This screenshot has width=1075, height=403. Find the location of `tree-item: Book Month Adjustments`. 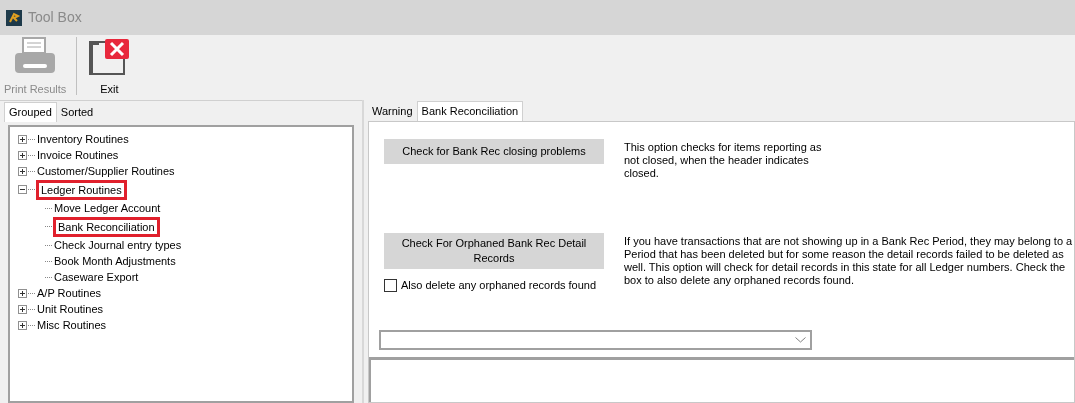

tree-item: Book Month Adjustments is located at coordinates (115, 261).